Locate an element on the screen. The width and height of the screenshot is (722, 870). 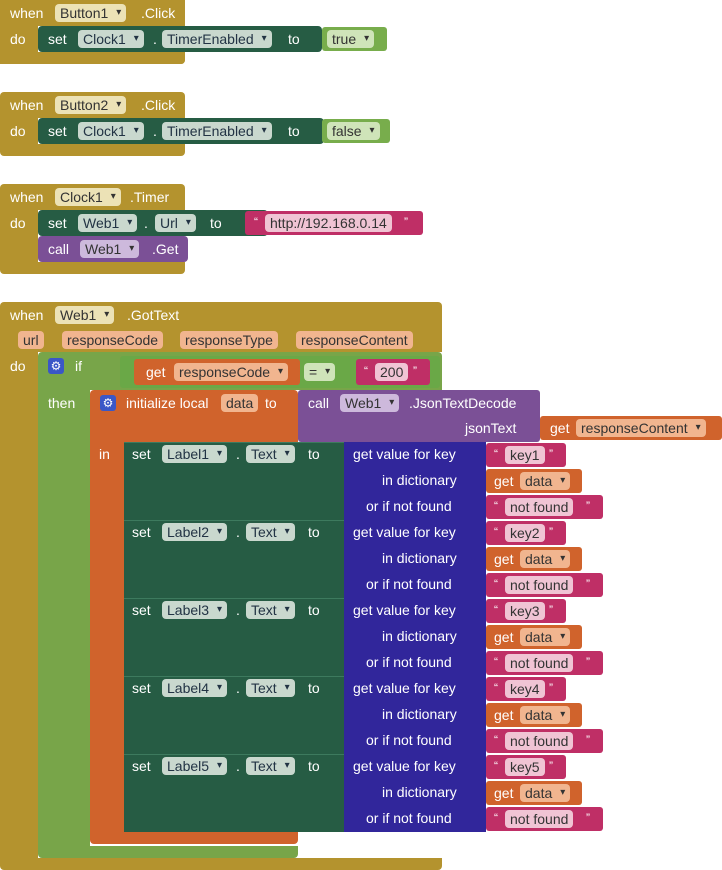
event-name: .GotText is located at coordinates (153, 315).